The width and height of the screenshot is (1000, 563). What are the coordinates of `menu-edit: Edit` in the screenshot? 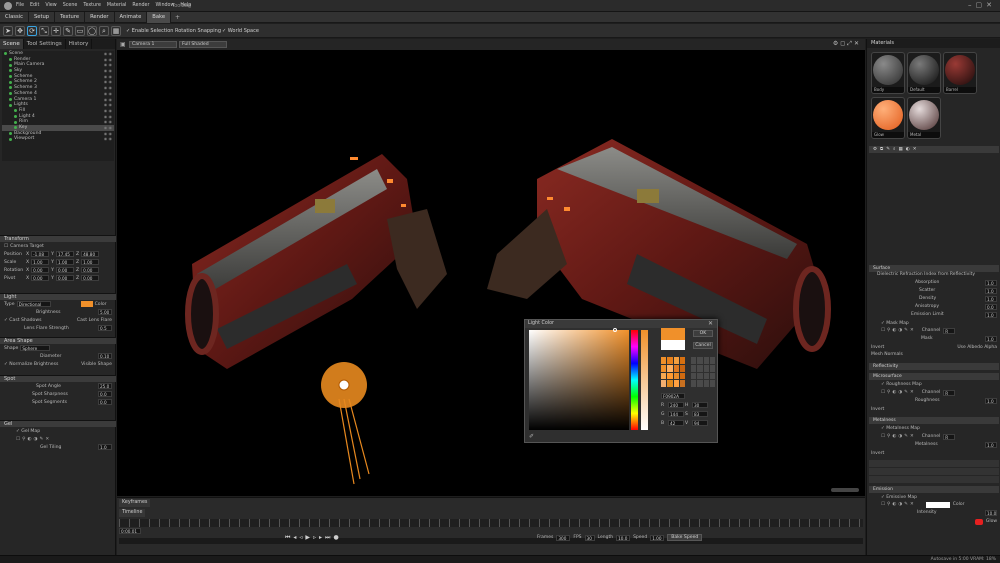 It's located at (34, 7).